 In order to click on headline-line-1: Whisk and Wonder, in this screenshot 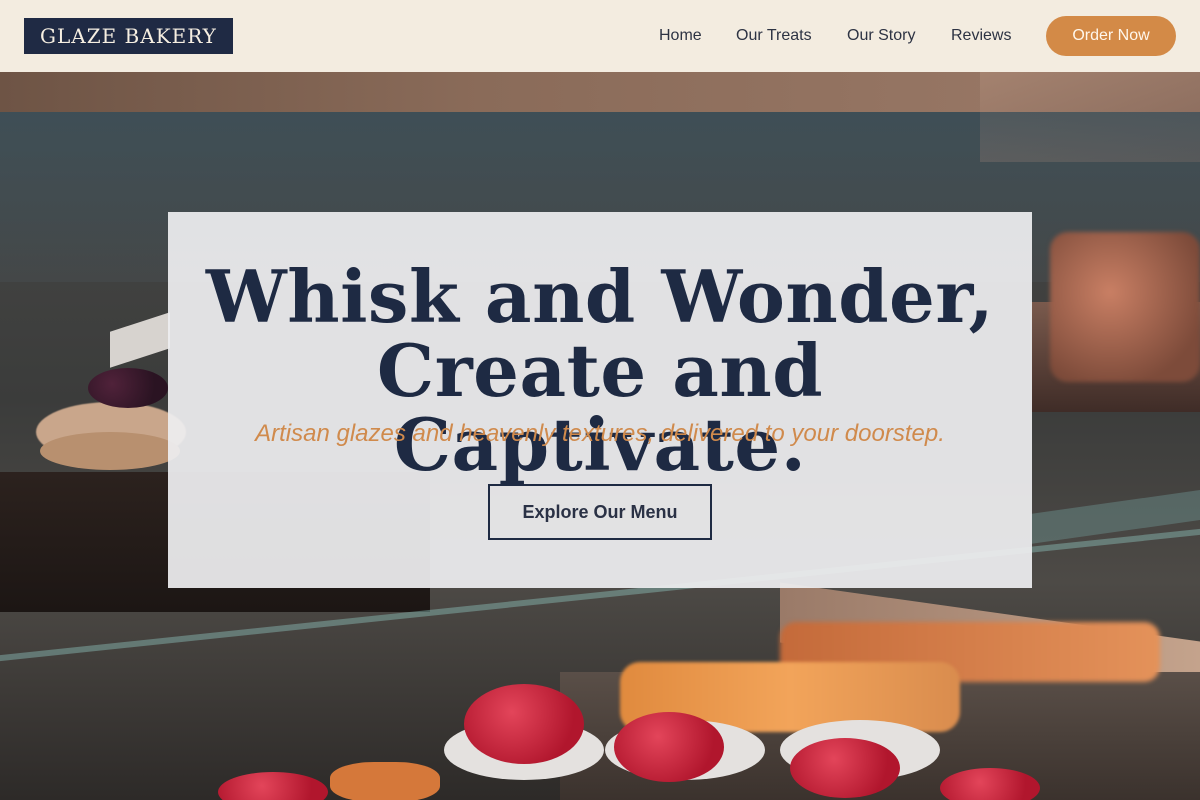, I will do `click(600, 296)`.